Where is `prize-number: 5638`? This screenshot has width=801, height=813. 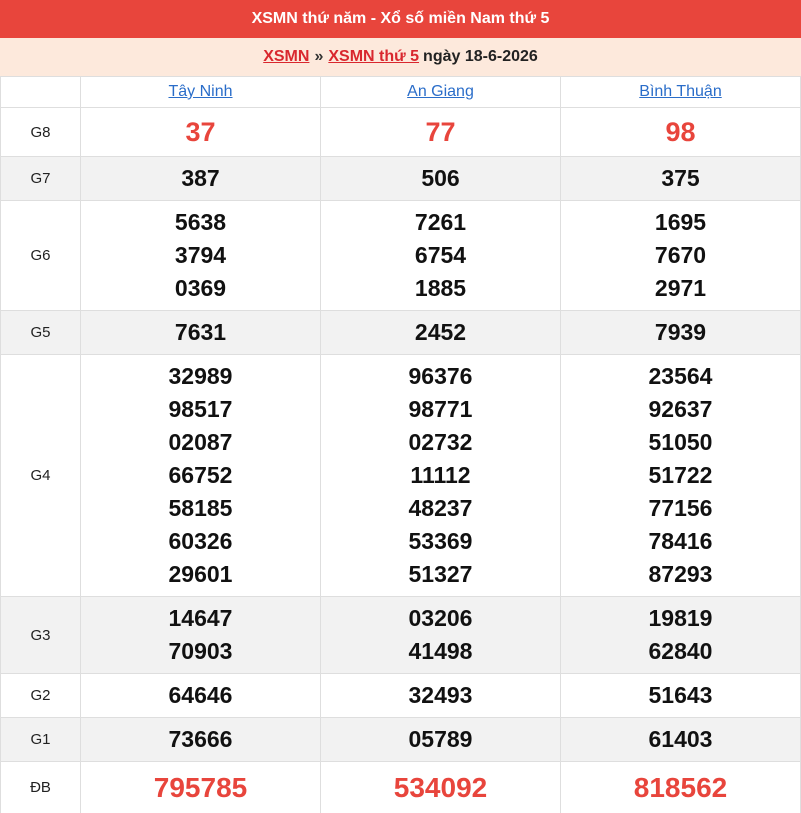
prize-number: 5638 is located at coordinates (200, 222).